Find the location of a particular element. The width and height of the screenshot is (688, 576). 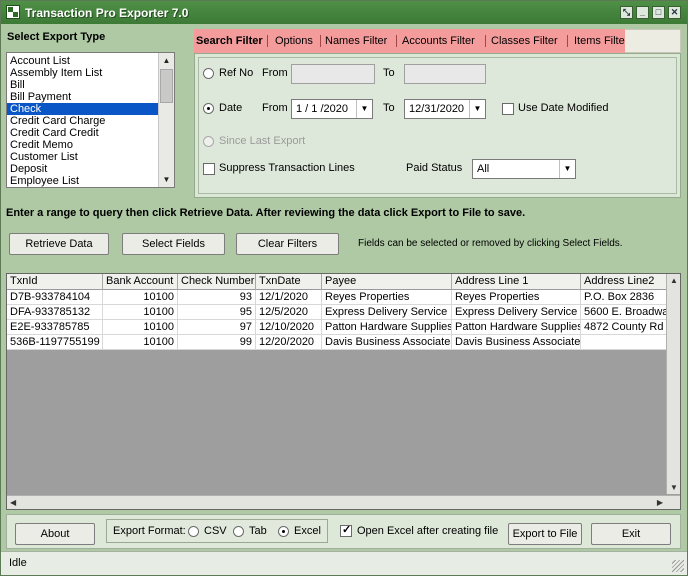

format-tab-label: Tab is located at coordinates (258, 531).